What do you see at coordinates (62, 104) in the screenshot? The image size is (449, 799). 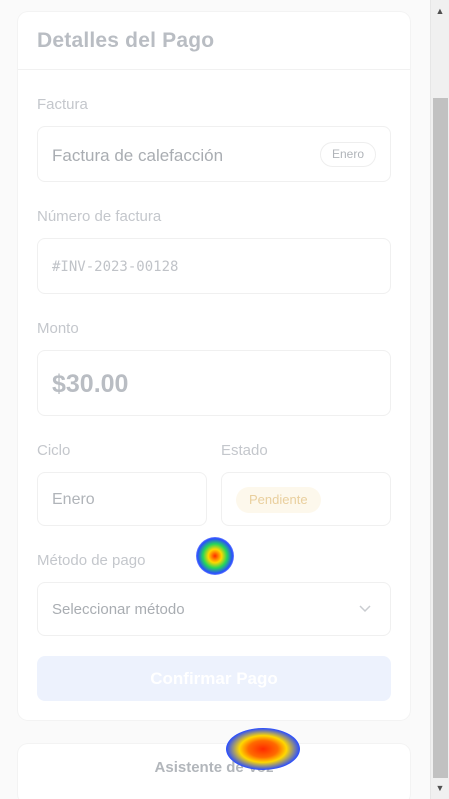 I see `invoice-label: Factura` at bounding box center [62, 104].